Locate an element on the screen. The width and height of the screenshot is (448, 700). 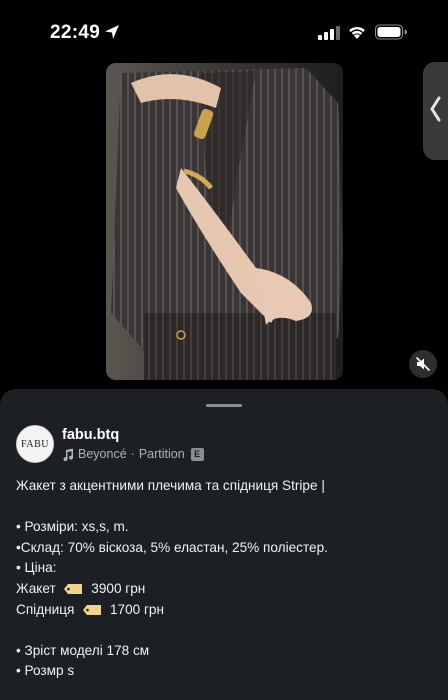
music-artist: Beyoncé is located at coordinates (102, 454).